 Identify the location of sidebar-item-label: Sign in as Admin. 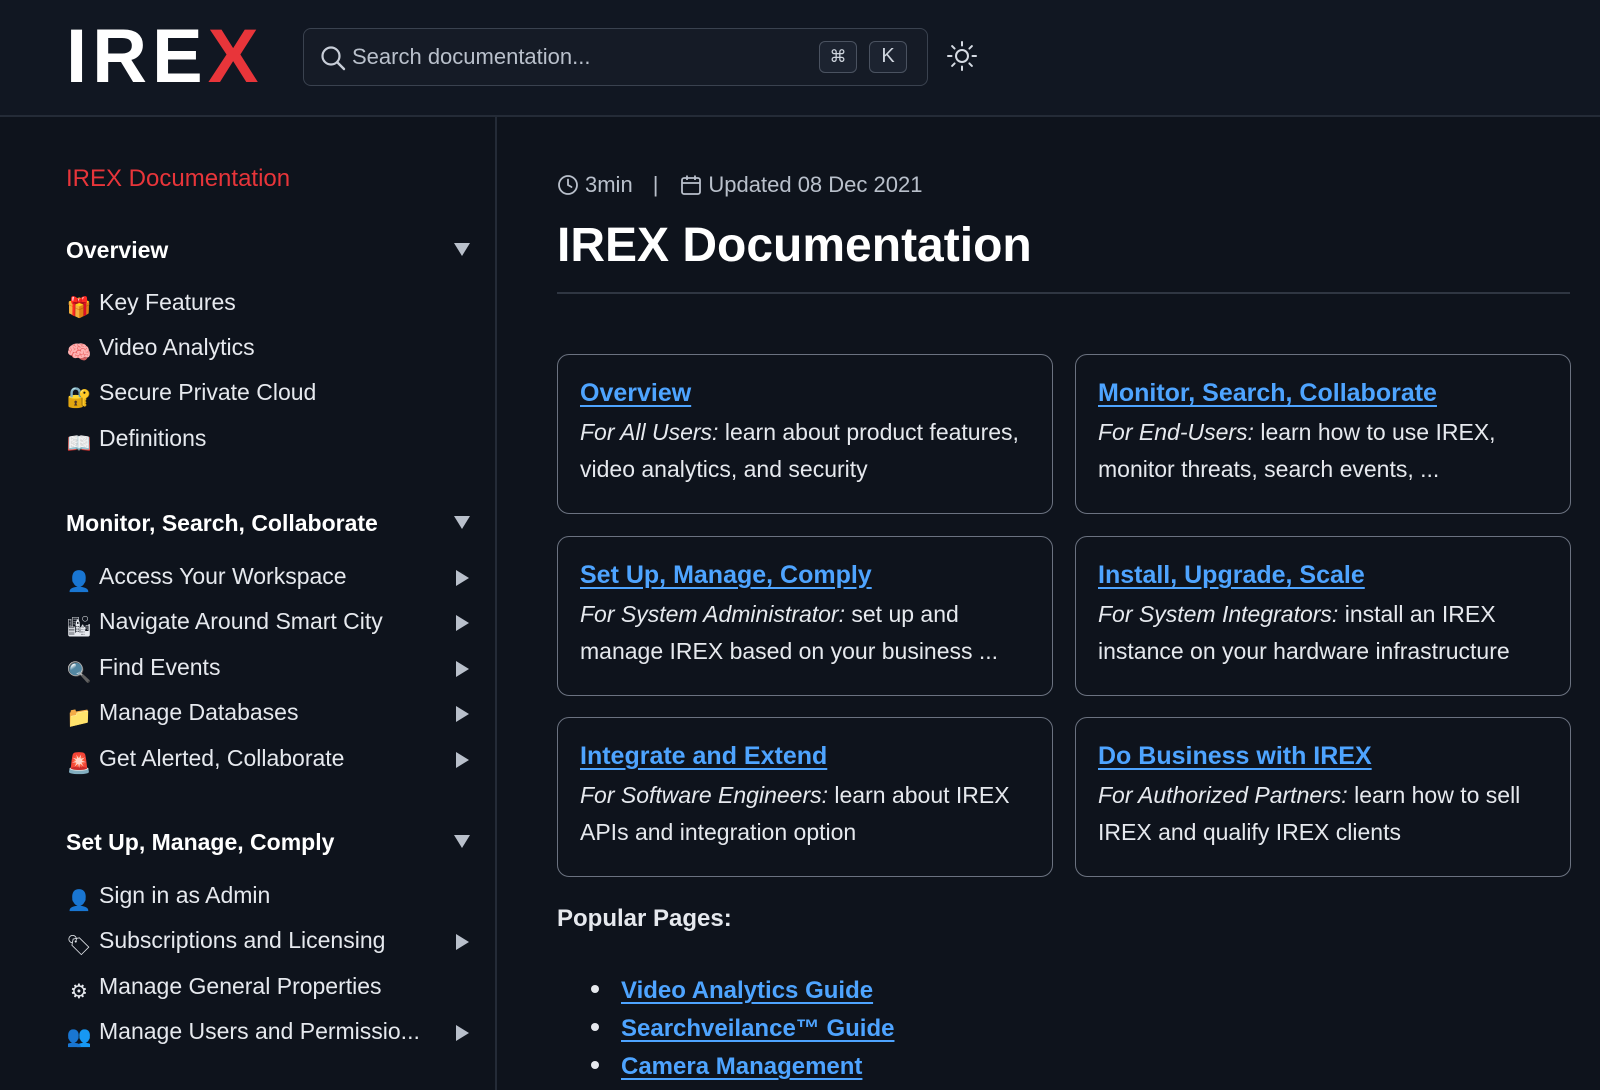
(185, 895).